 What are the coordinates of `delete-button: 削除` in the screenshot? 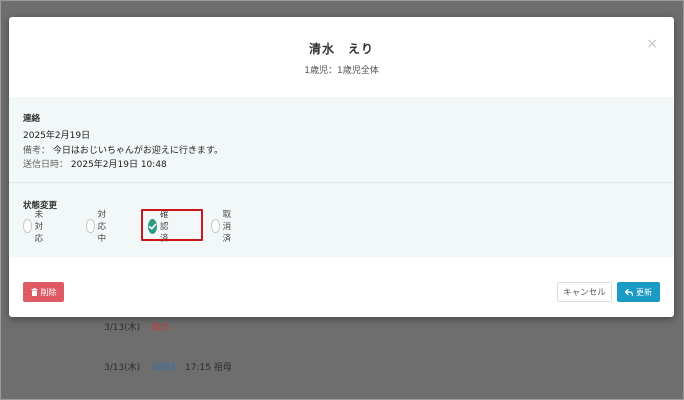 It's located at (43, 292).